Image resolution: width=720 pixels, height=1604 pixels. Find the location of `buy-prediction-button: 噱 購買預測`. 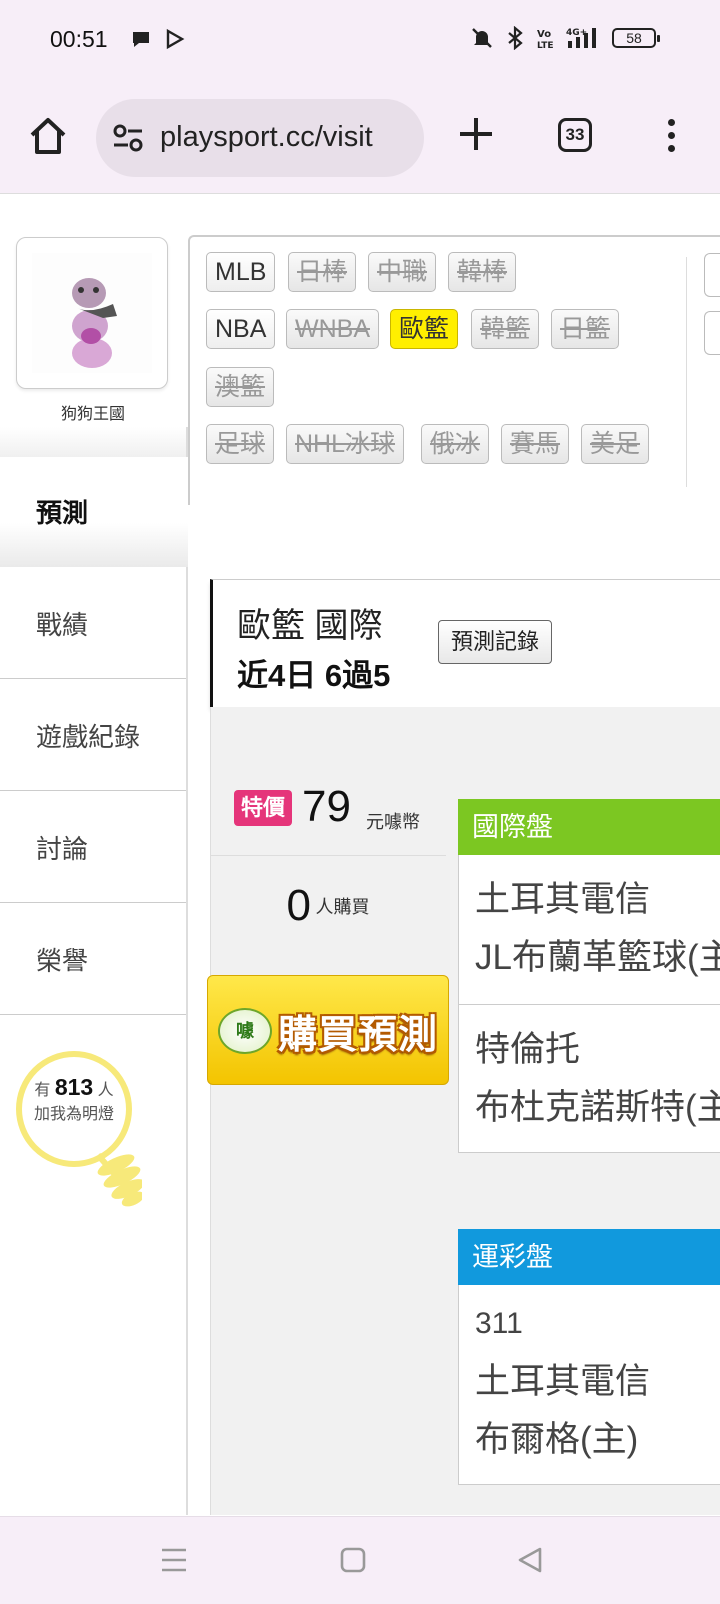

buy-prediction-button: 噱 購買預測 is located at coordinates (328, 1030).